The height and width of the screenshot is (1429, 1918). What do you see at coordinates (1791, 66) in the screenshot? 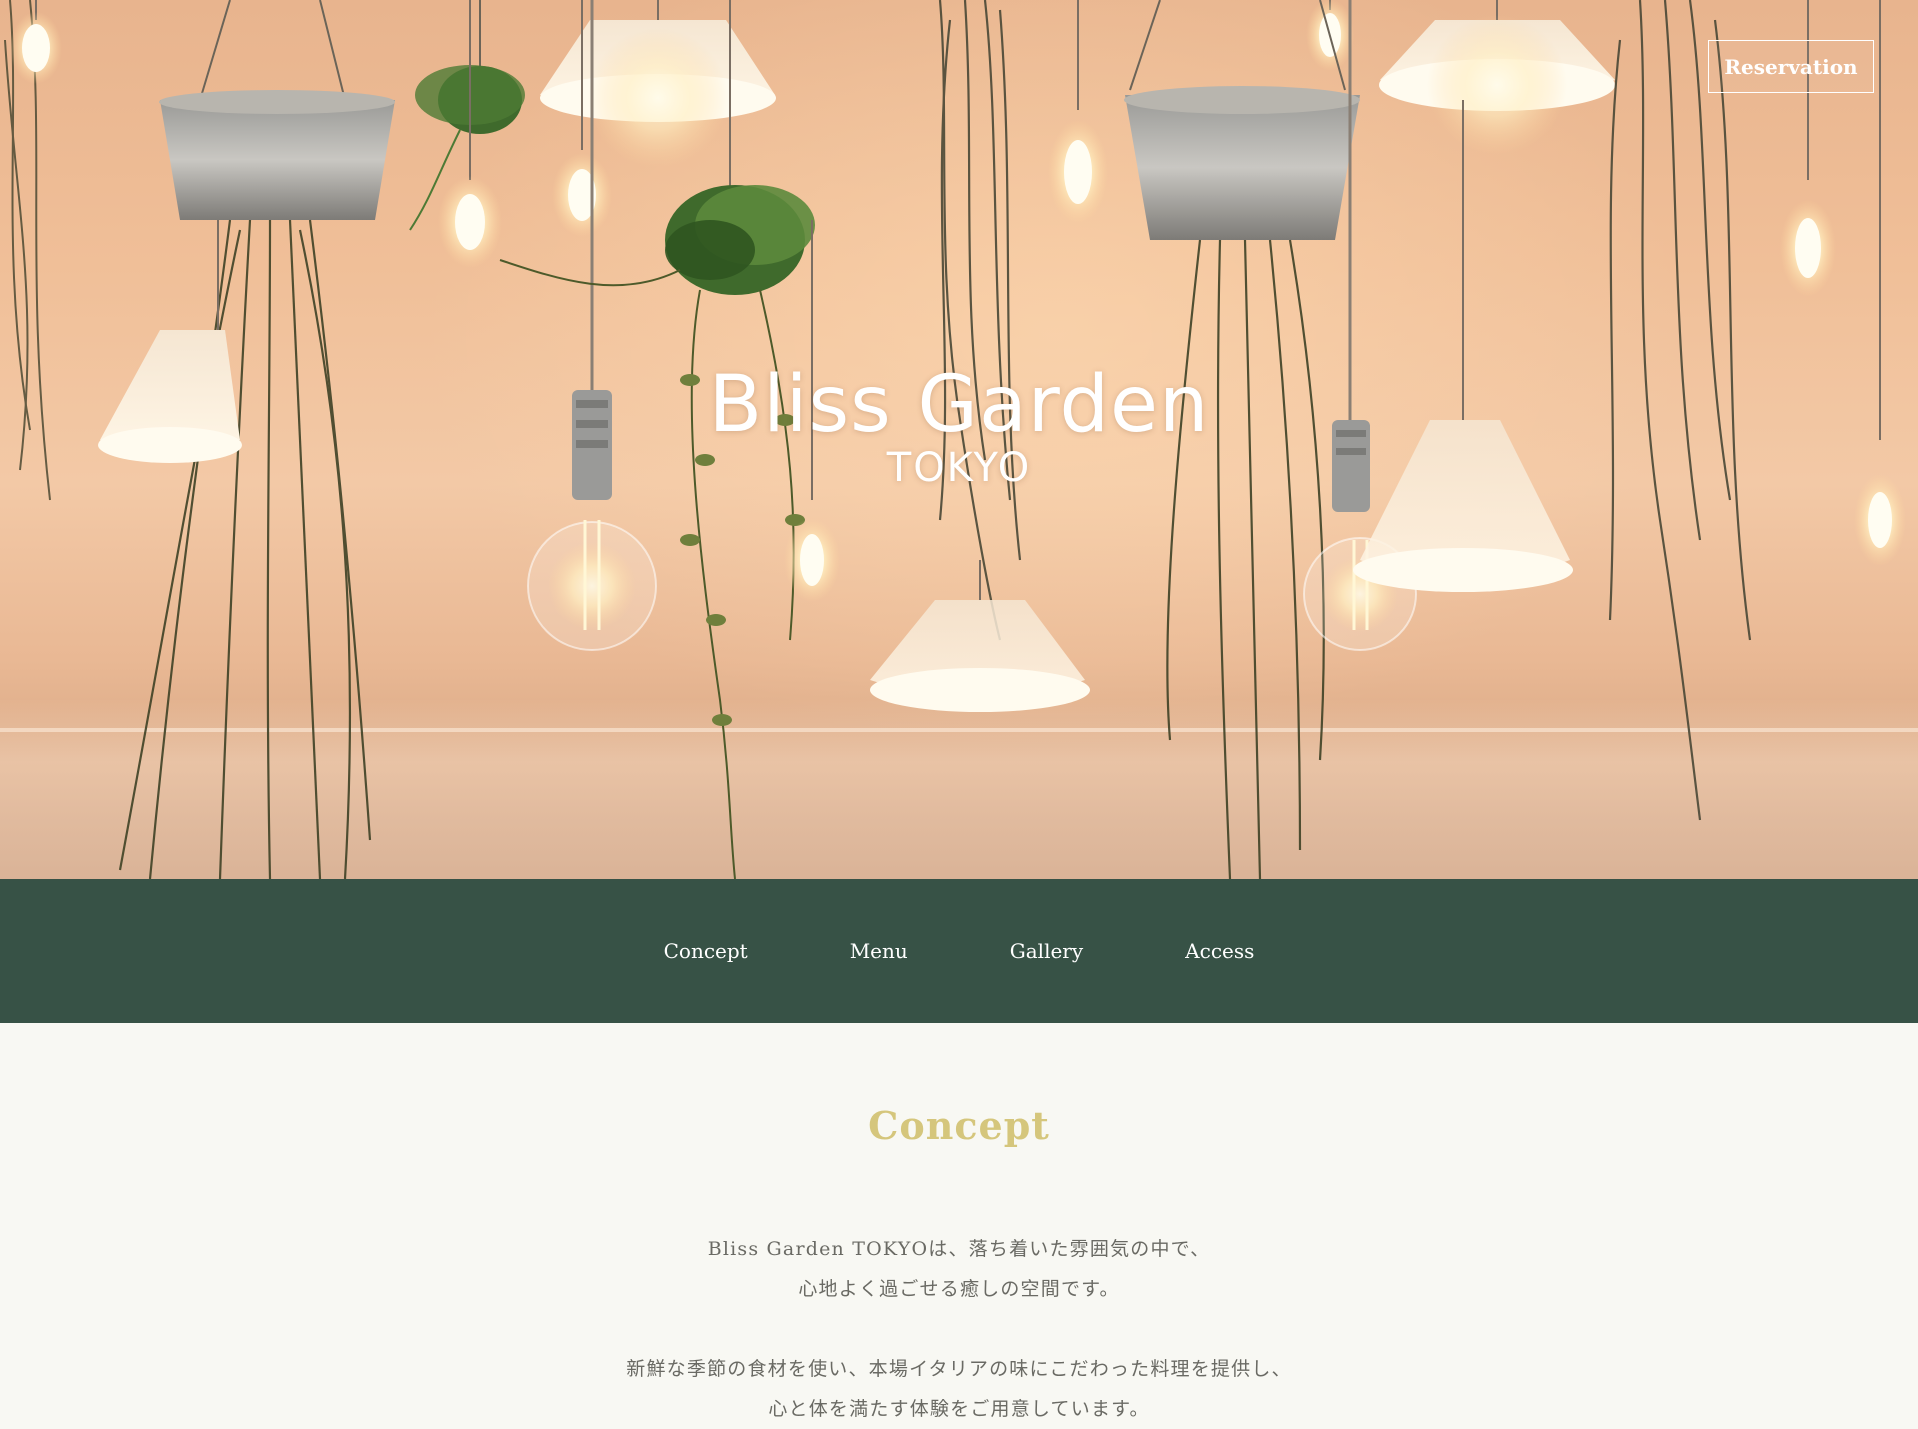
I see `reservation-button: Reservation` at bounding box center [1791, 66].